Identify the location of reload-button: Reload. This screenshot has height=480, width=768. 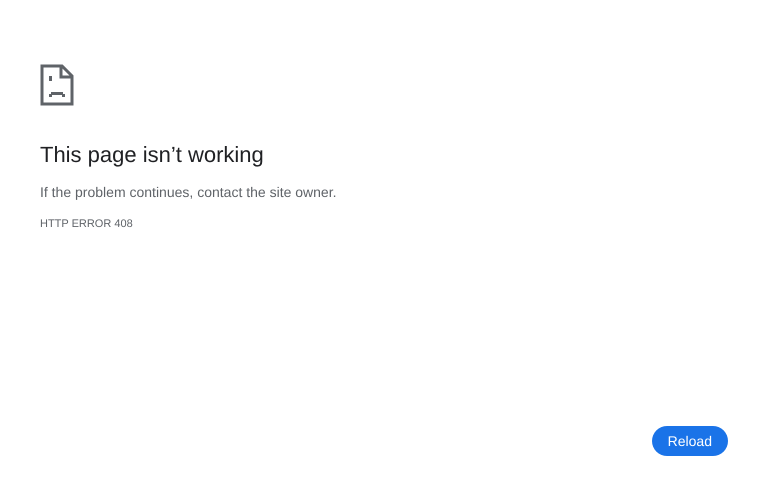
(690, 441).